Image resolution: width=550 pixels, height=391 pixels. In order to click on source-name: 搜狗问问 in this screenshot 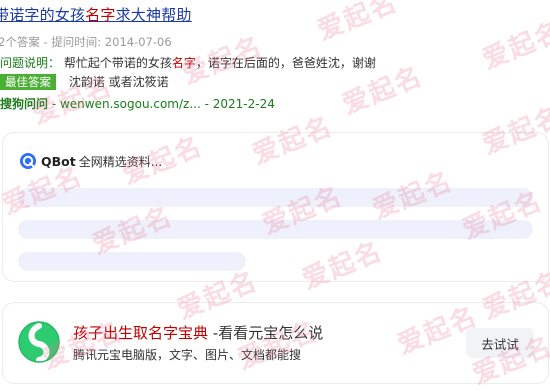, I will do `click(24, 104)`.